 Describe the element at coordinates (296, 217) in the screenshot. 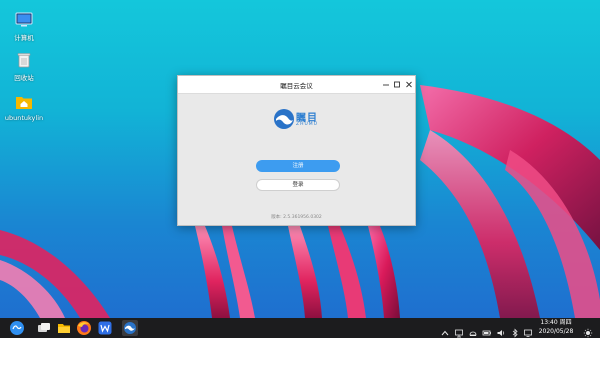

I see `version-text: 版本: 2.5.361956.0302` at that location.